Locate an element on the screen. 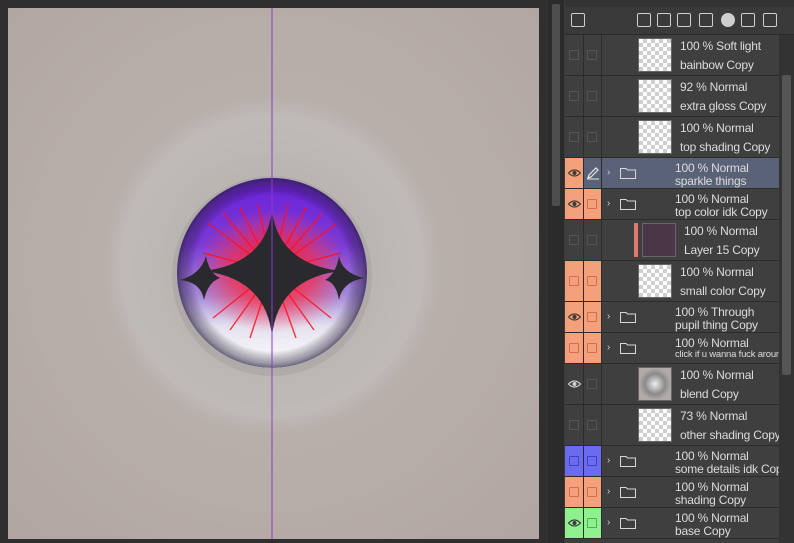  layer-row: 100 % Normal blend Copy is located at coordinates (672, 384).